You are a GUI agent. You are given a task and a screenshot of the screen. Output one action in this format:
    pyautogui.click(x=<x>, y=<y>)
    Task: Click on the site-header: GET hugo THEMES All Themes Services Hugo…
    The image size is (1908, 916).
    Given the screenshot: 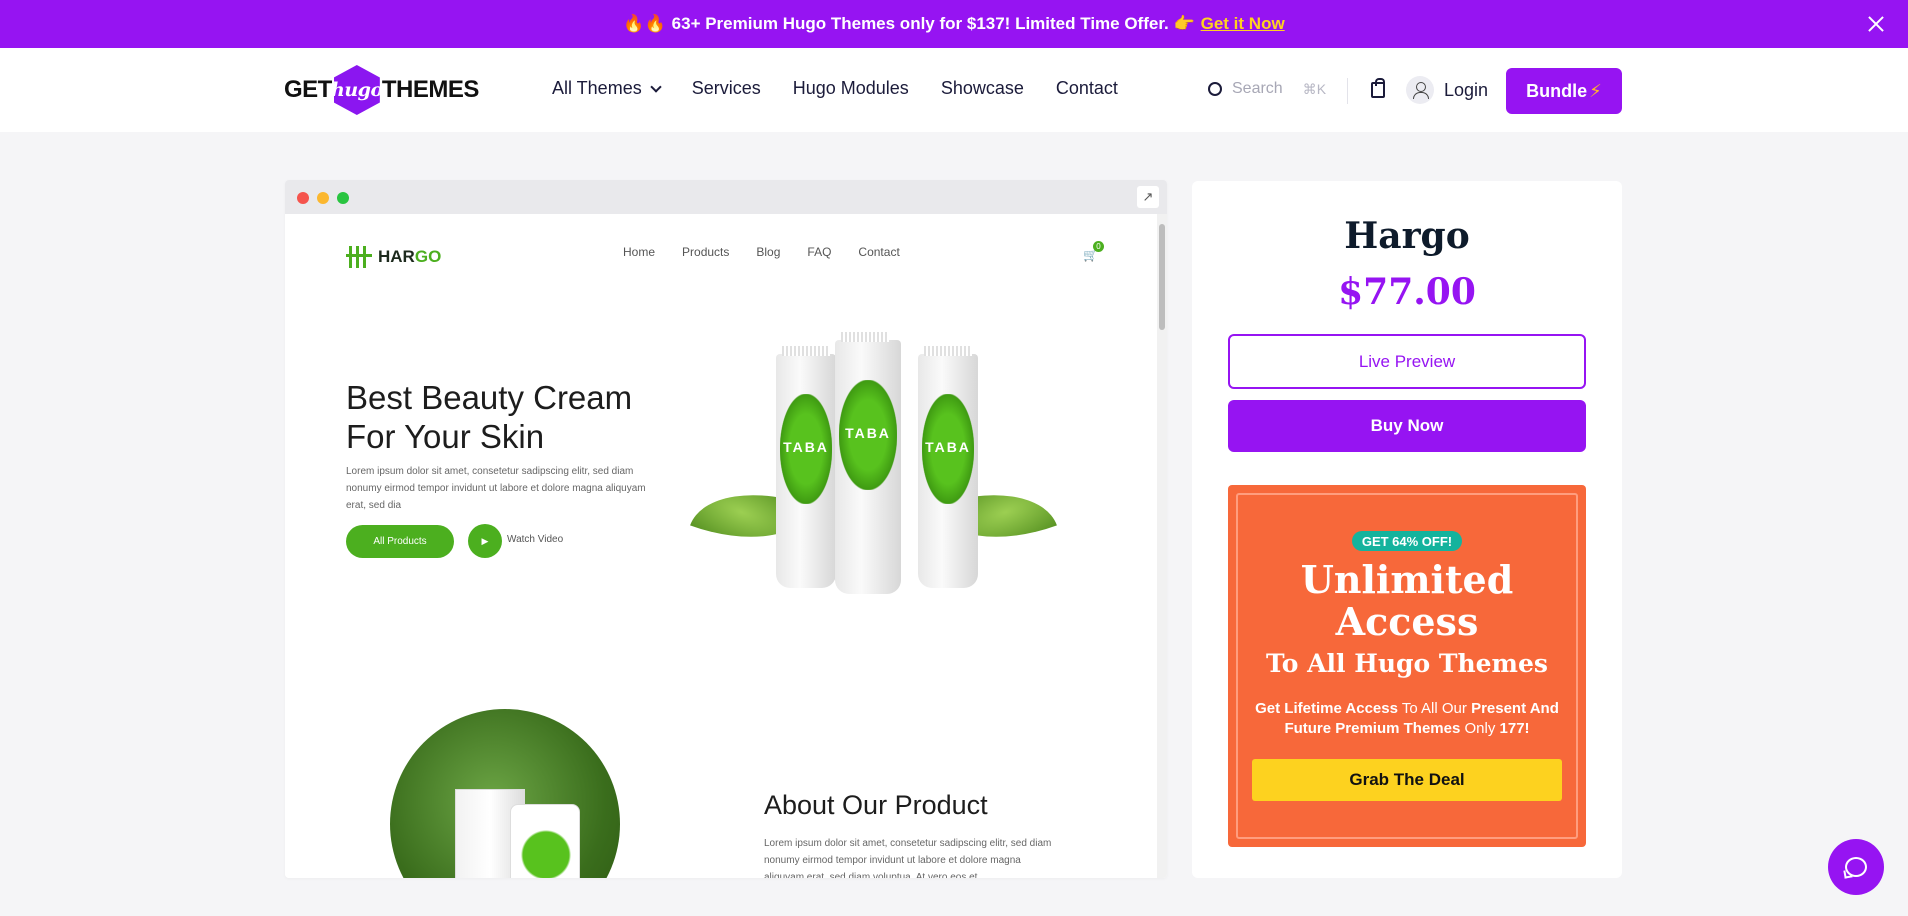 What is the action you would take?
    pyautogui.click(x=954, y=90)
    